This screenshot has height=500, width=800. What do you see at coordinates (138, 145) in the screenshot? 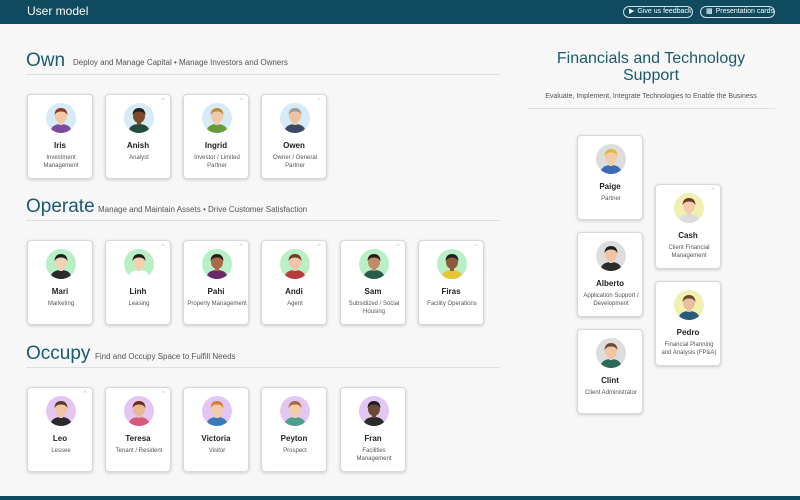
I see `persona-name: Anish` at bounding box center [138, 145].